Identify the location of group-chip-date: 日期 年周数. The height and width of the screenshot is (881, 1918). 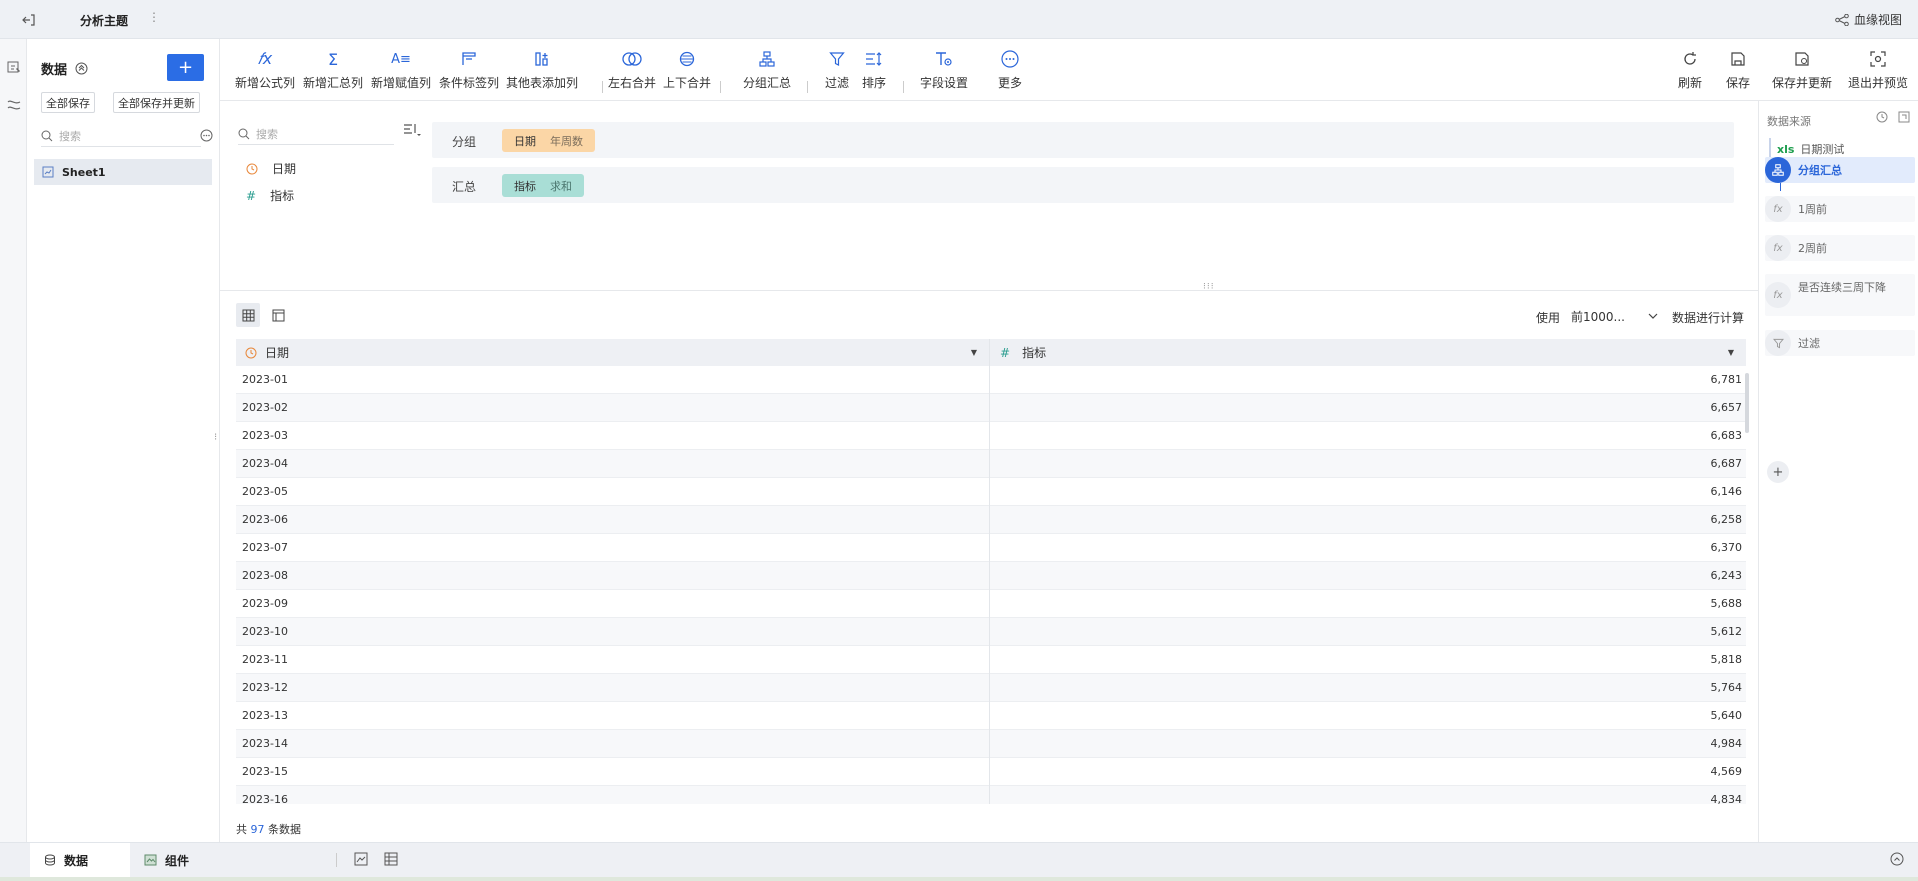
(548, 140).